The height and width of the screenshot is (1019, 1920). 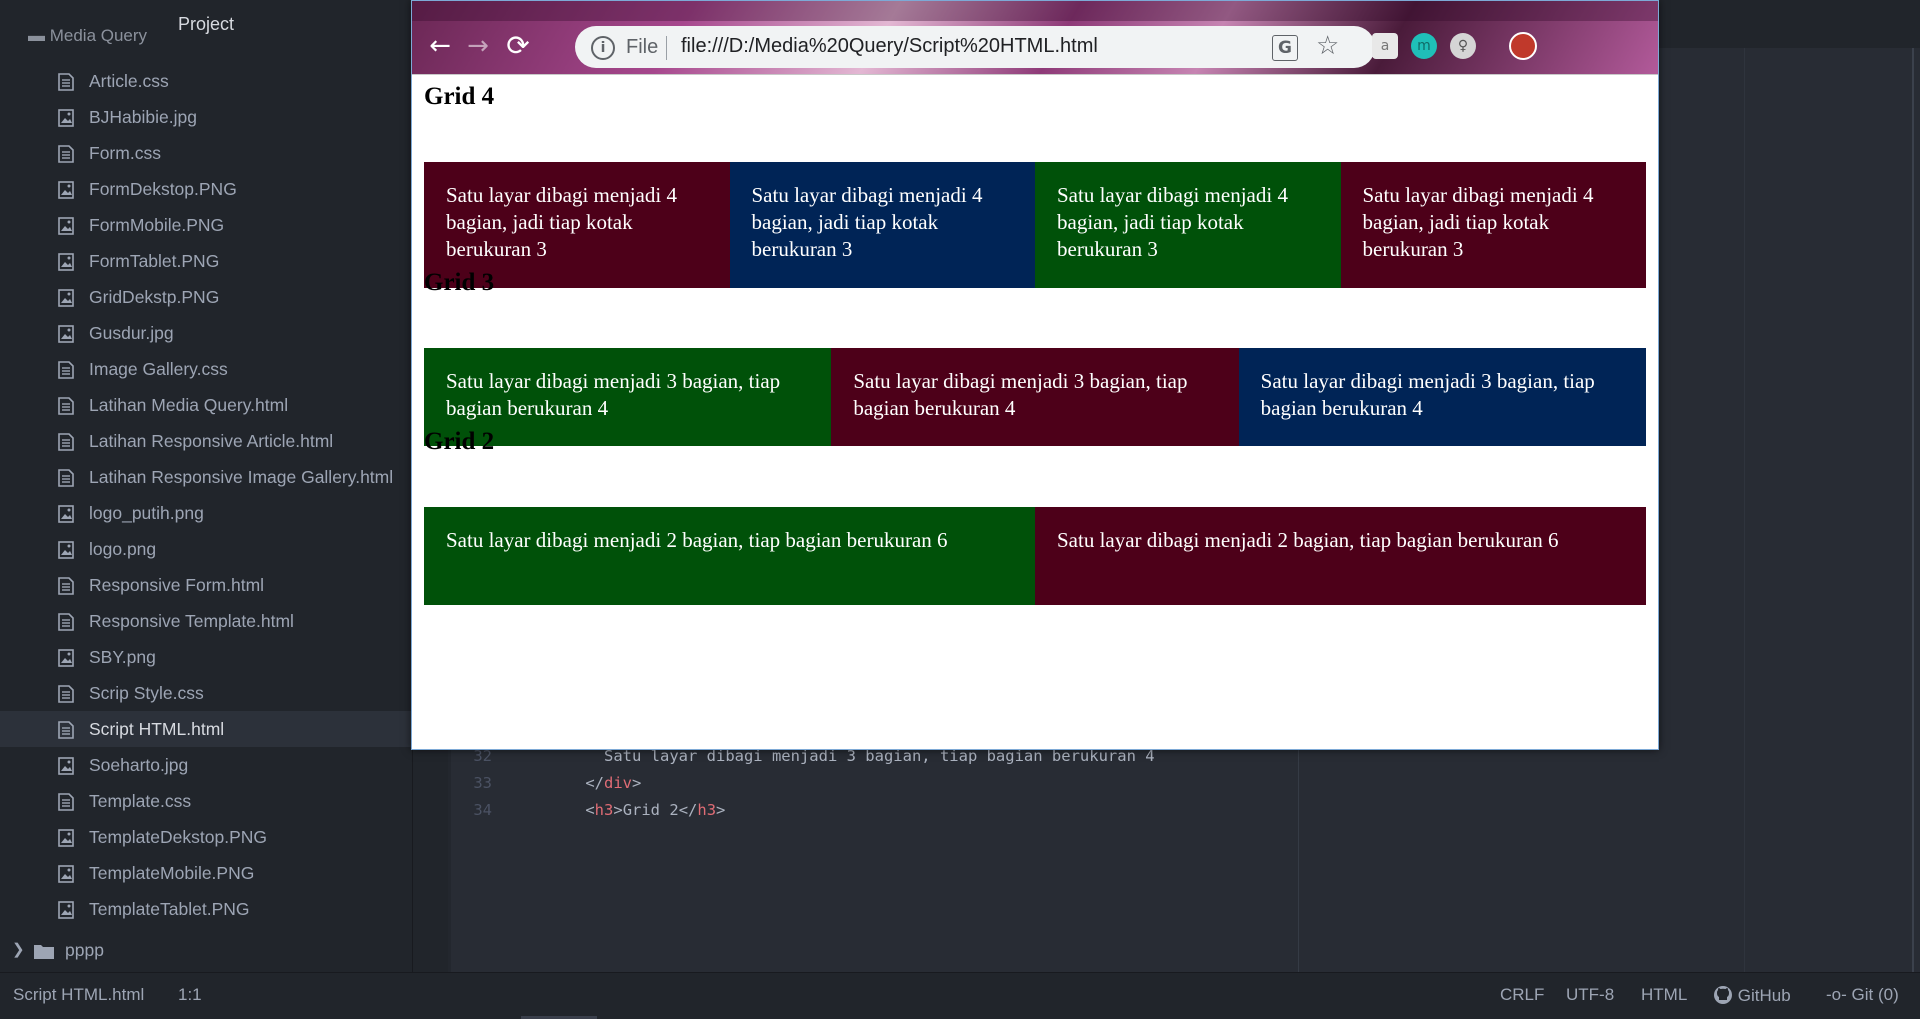 I want to click on file-label: Responsive Template.html, so click(x=191, y=621).